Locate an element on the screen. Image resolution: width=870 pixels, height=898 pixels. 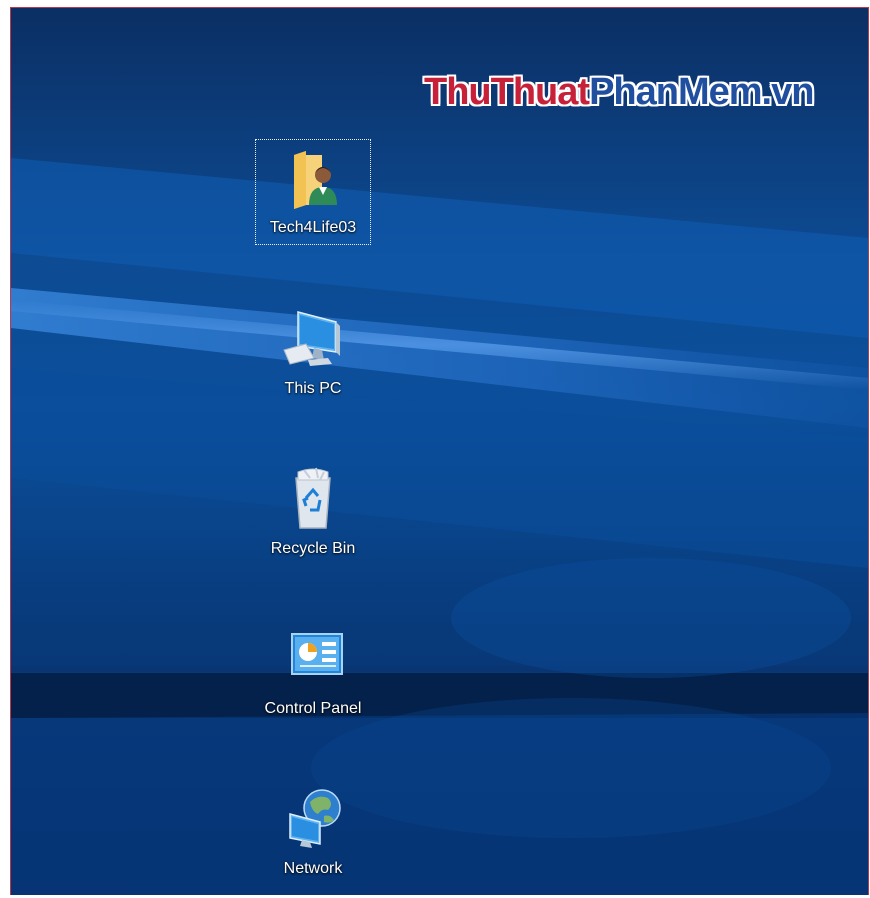
icon-label-this-pc: This PC is located at coordinates (313, 388).